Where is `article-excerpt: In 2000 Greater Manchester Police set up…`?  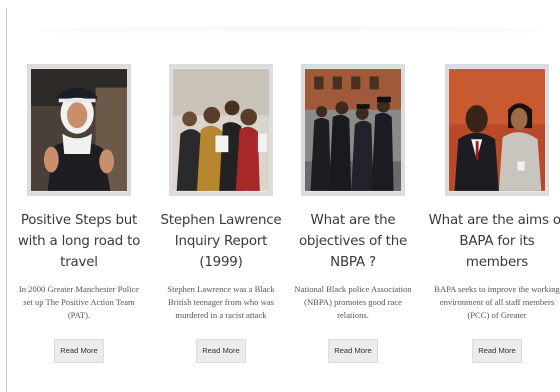 article-excerpt: In 2000 Greater Manchester Police set up… is located at coordinates (79, 302).